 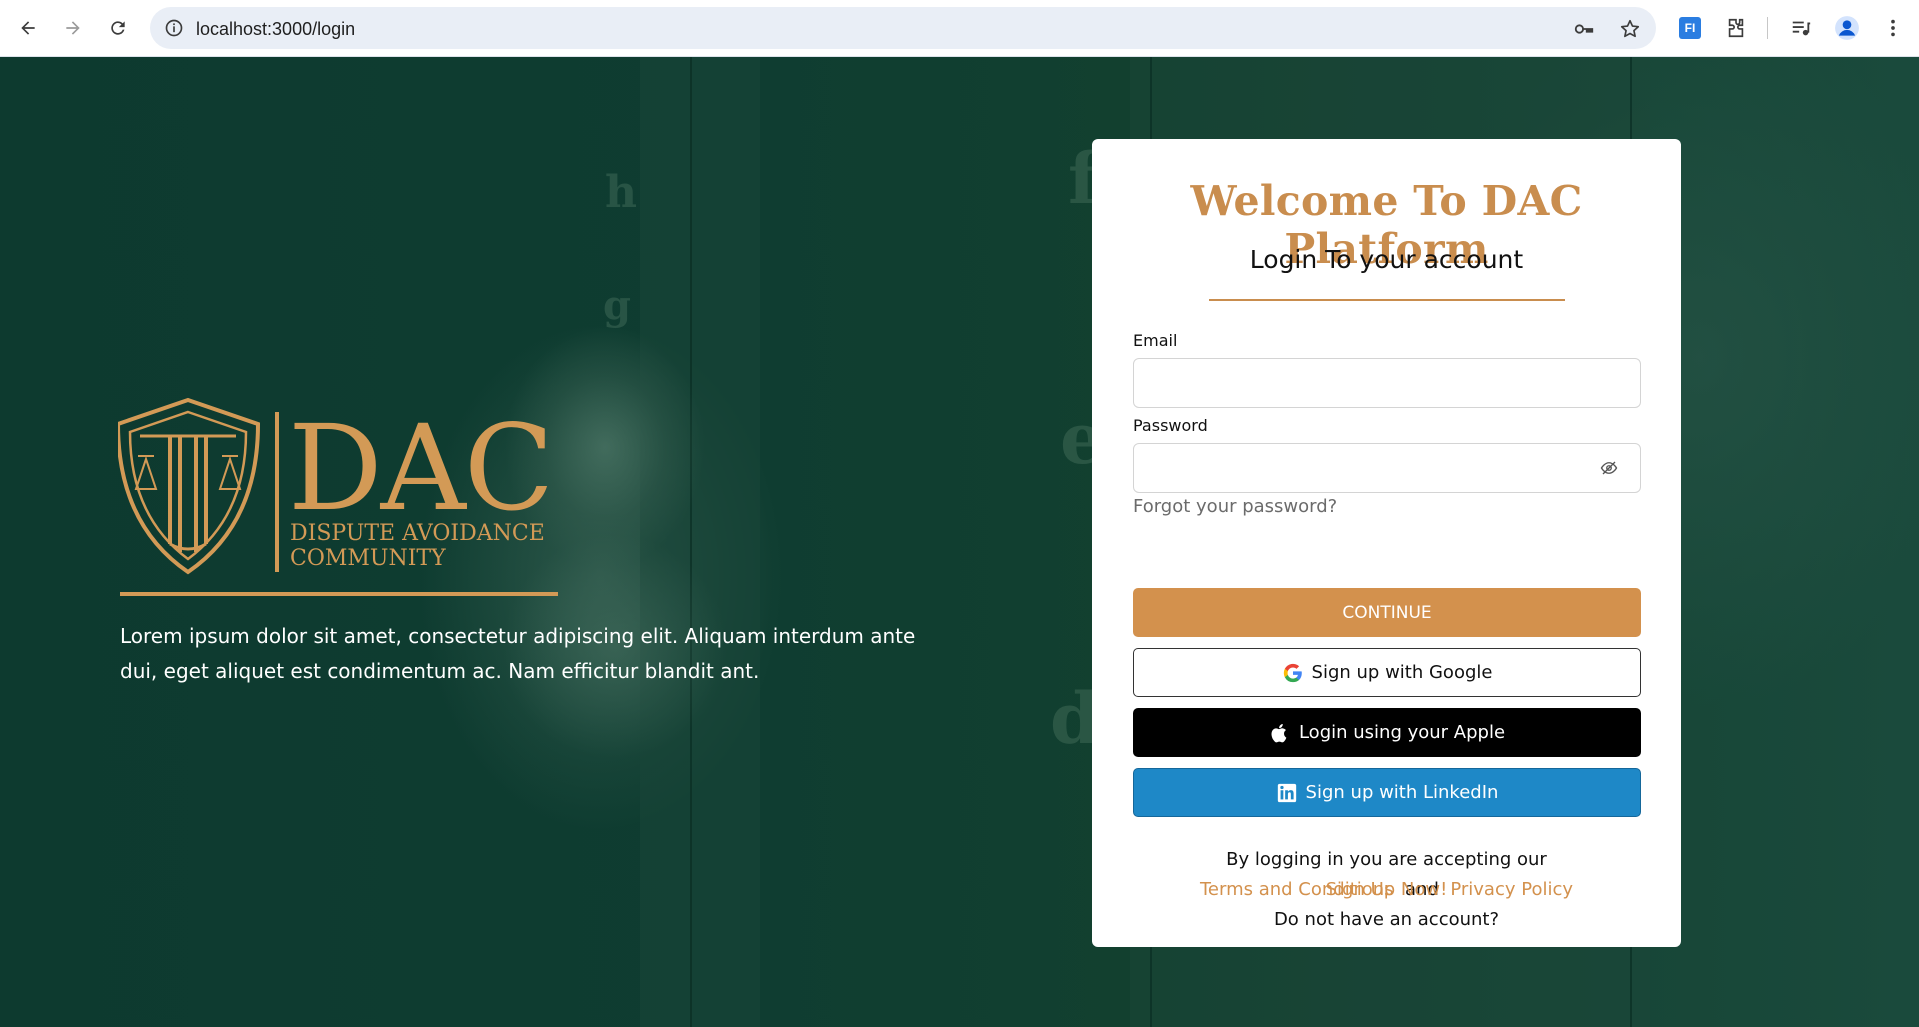 What do you see at coordinates (1286, 792) in the screenshot?
I see `linkedin-icon` at bounding box center [1286, 792].